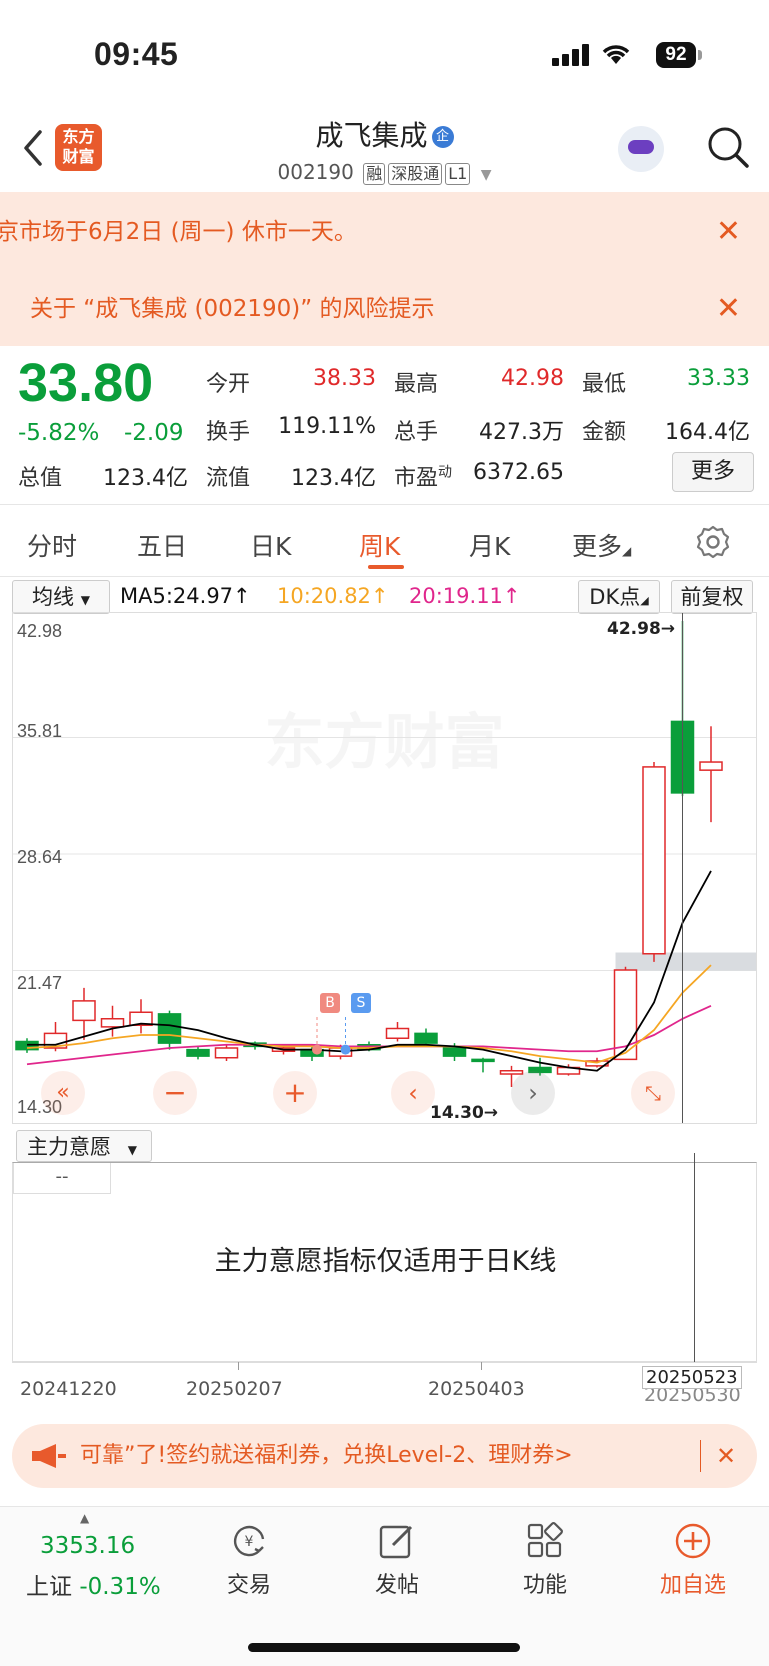  I want to click on value-float-value: 123.4亿, so click(333, 478).